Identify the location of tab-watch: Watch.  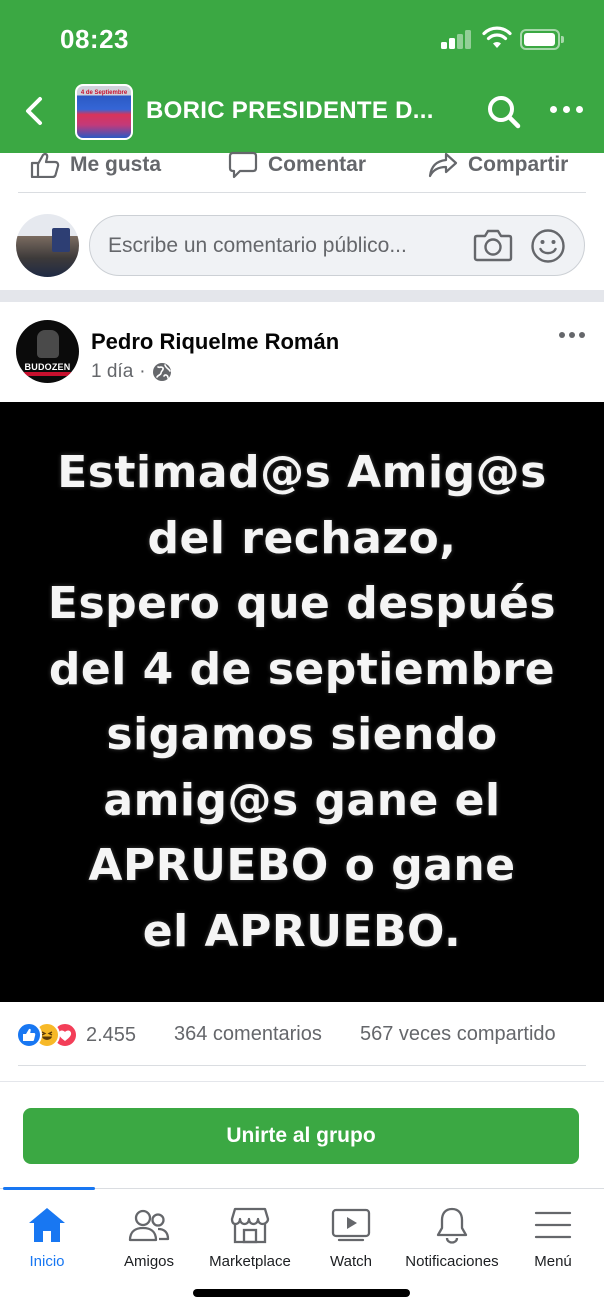
(351, 1234).